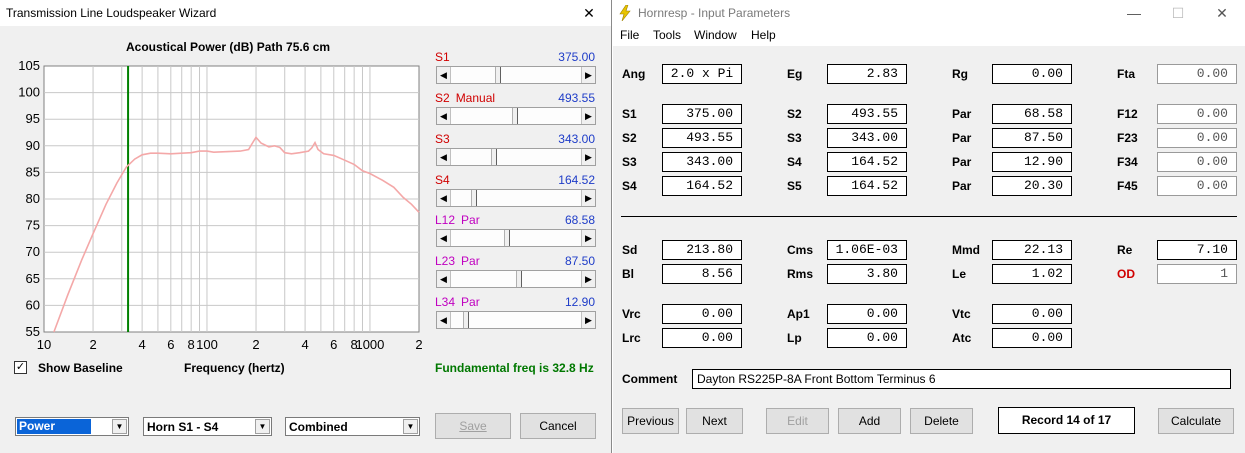 Image resolution: width=1245 pixels, height=453 pixels. What do you see at coordinates (797, 421) in the screenshot?
I see `edit-button: Edit` at bounding box center [797, 421].